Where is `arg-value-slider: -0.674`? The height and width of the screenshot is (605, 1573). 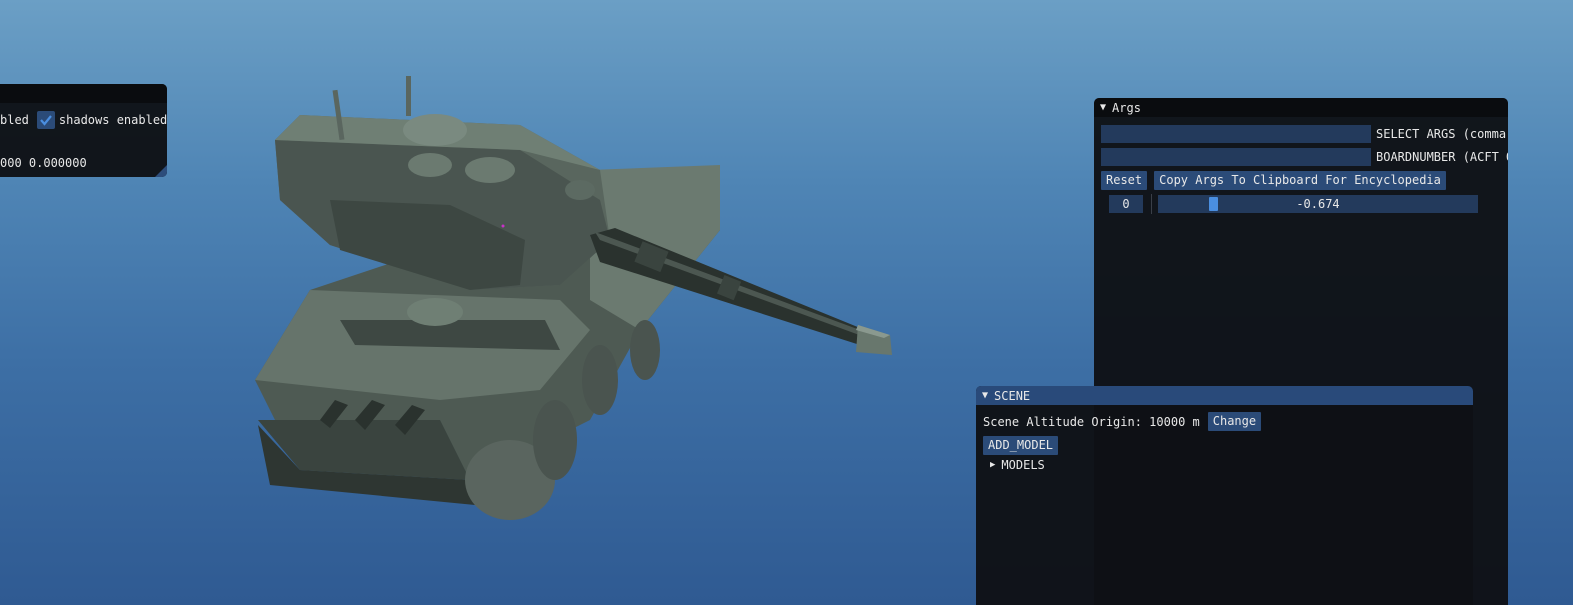
arg-value-slider: -0.674 is located at coordinates (1318, 204).